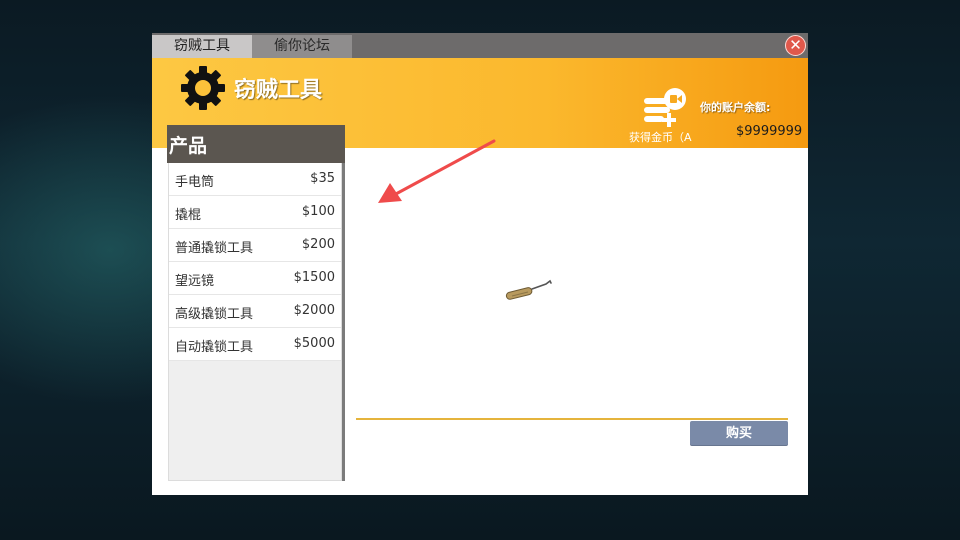  I want to click on item-name: 望远镜, so click(195, 281).